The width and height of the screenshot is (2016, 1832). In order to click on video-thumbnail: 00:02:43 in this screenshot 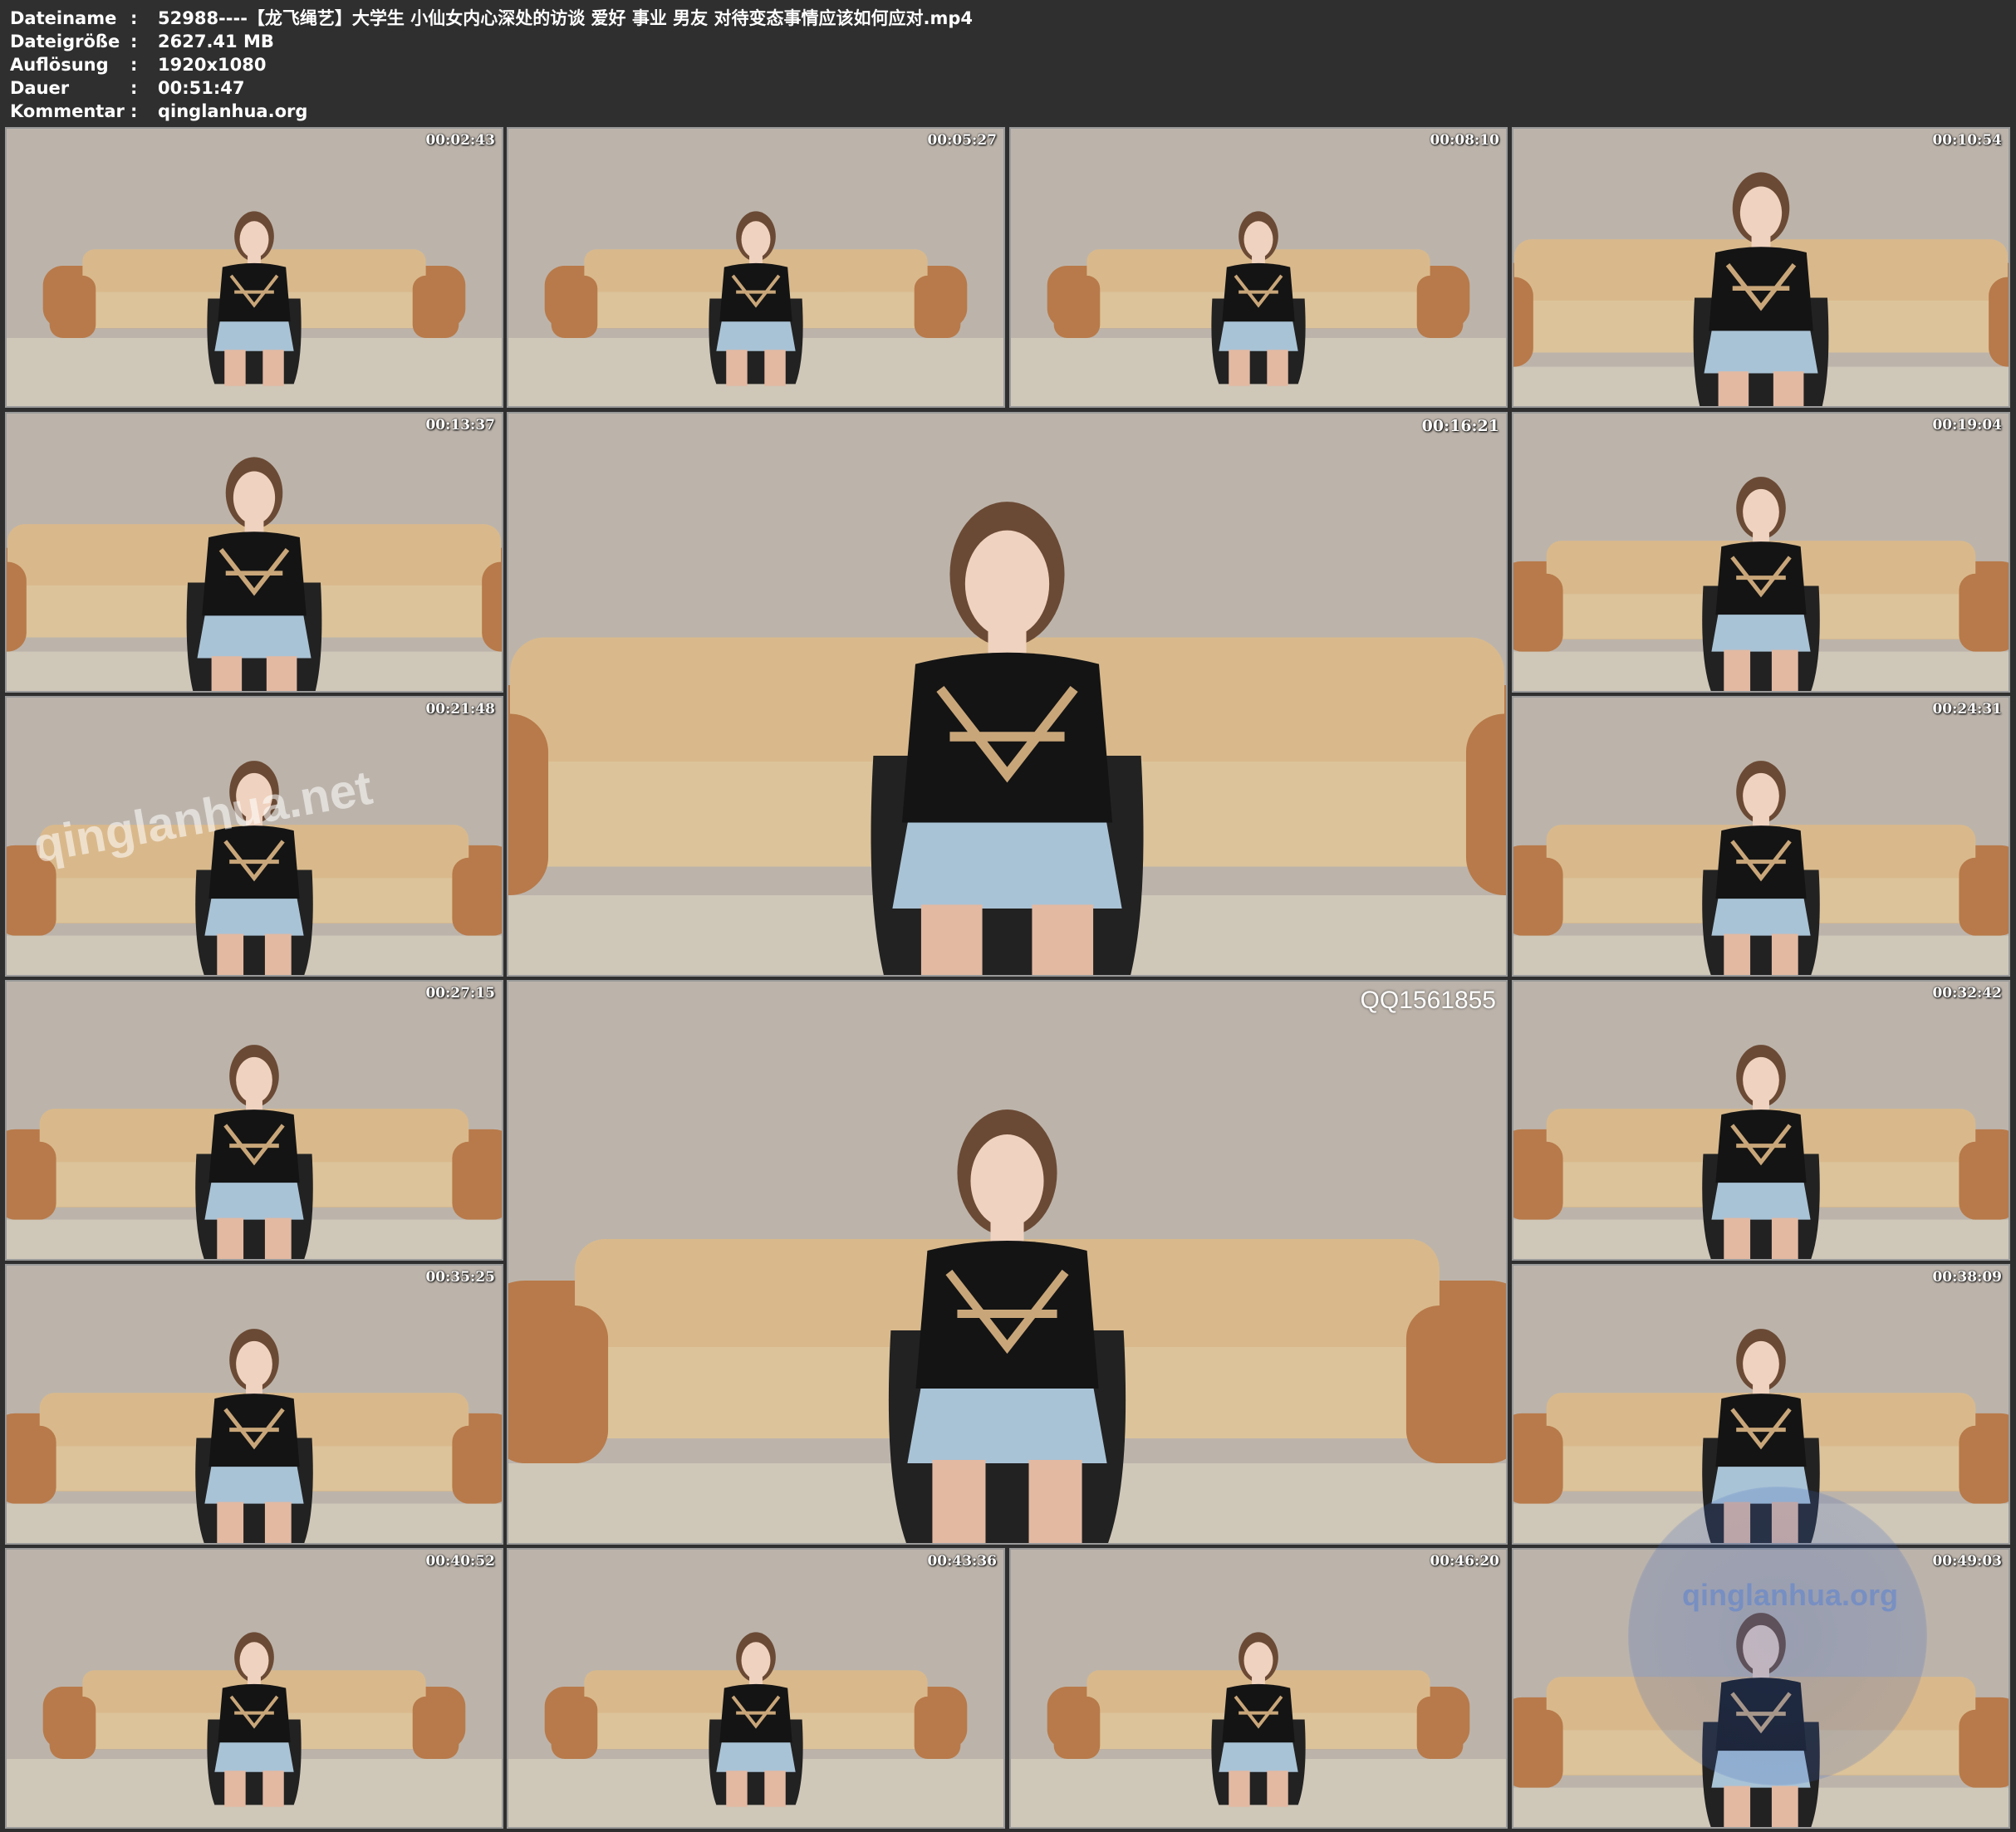, I will do `click(254, 267)`.